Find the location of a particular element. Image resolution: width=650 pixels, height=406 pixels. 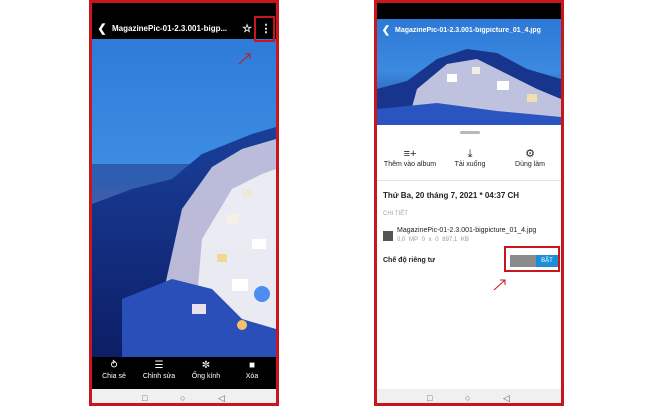

add-to-album-button: ≡+ Thêm vào album is located at coordinates (410, 157).